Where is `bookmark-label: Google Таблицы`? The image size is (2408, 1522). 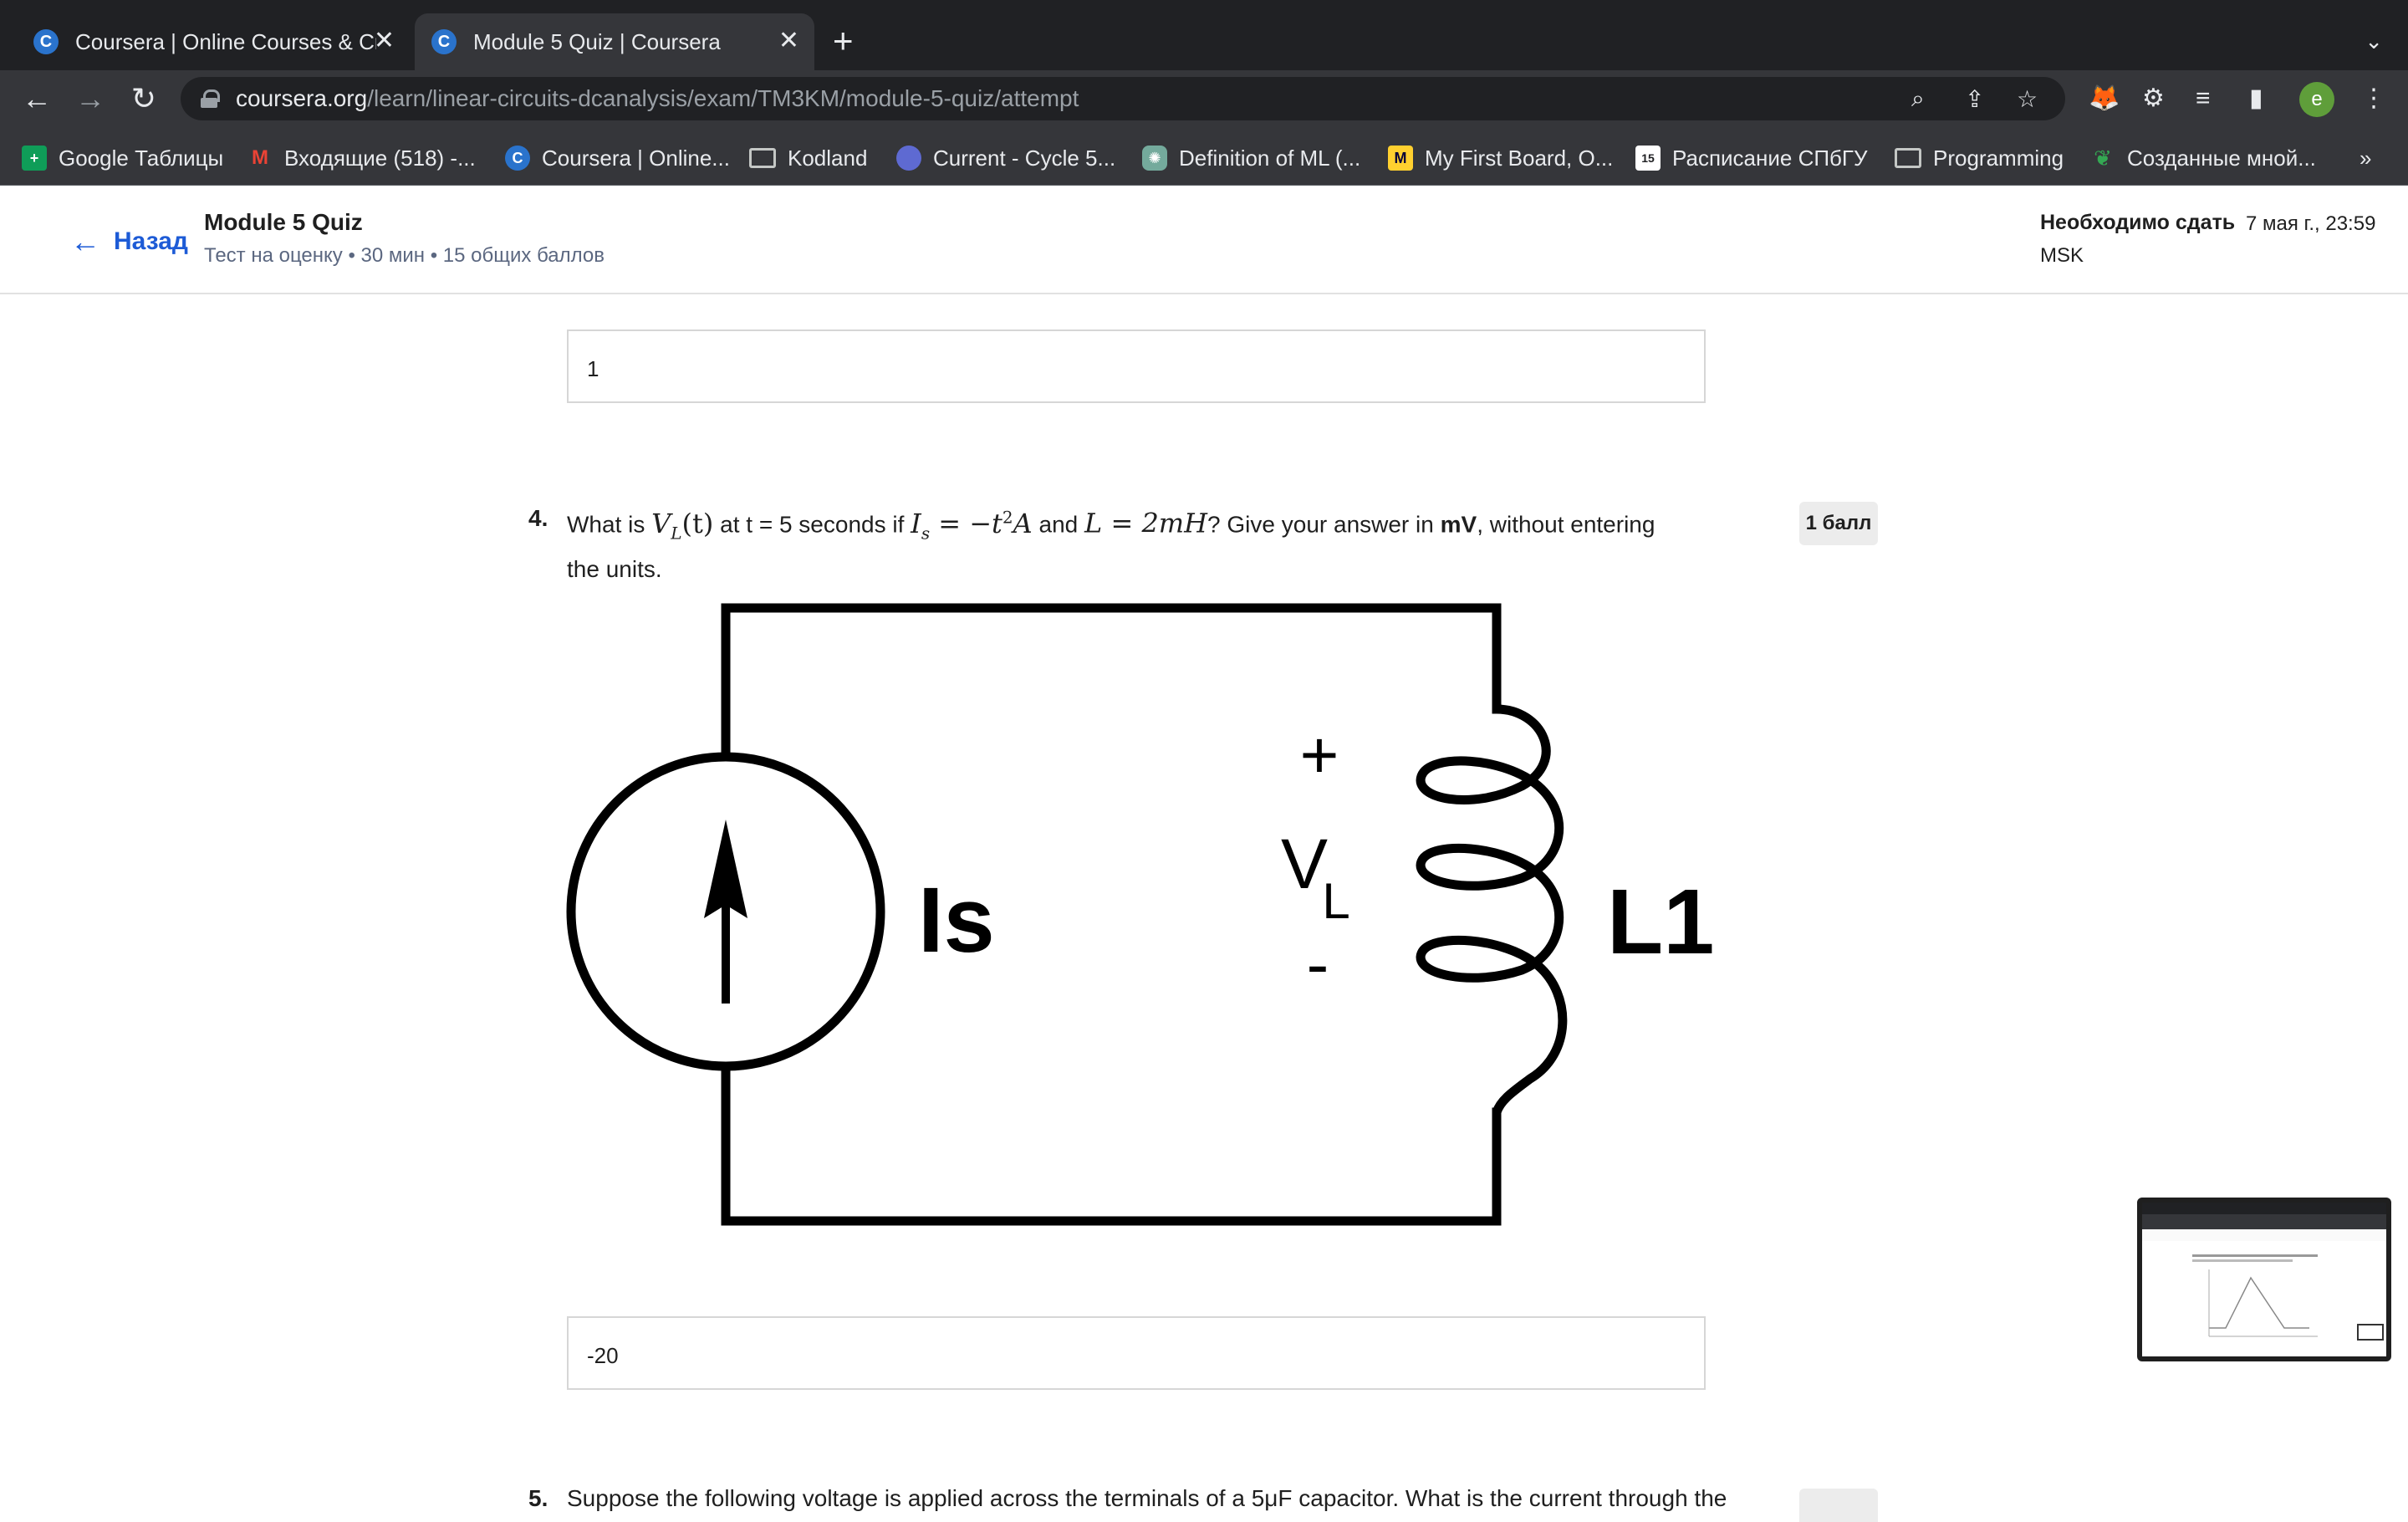
bookmark-label: Google Таблицы is located at coordinates (141, 158).